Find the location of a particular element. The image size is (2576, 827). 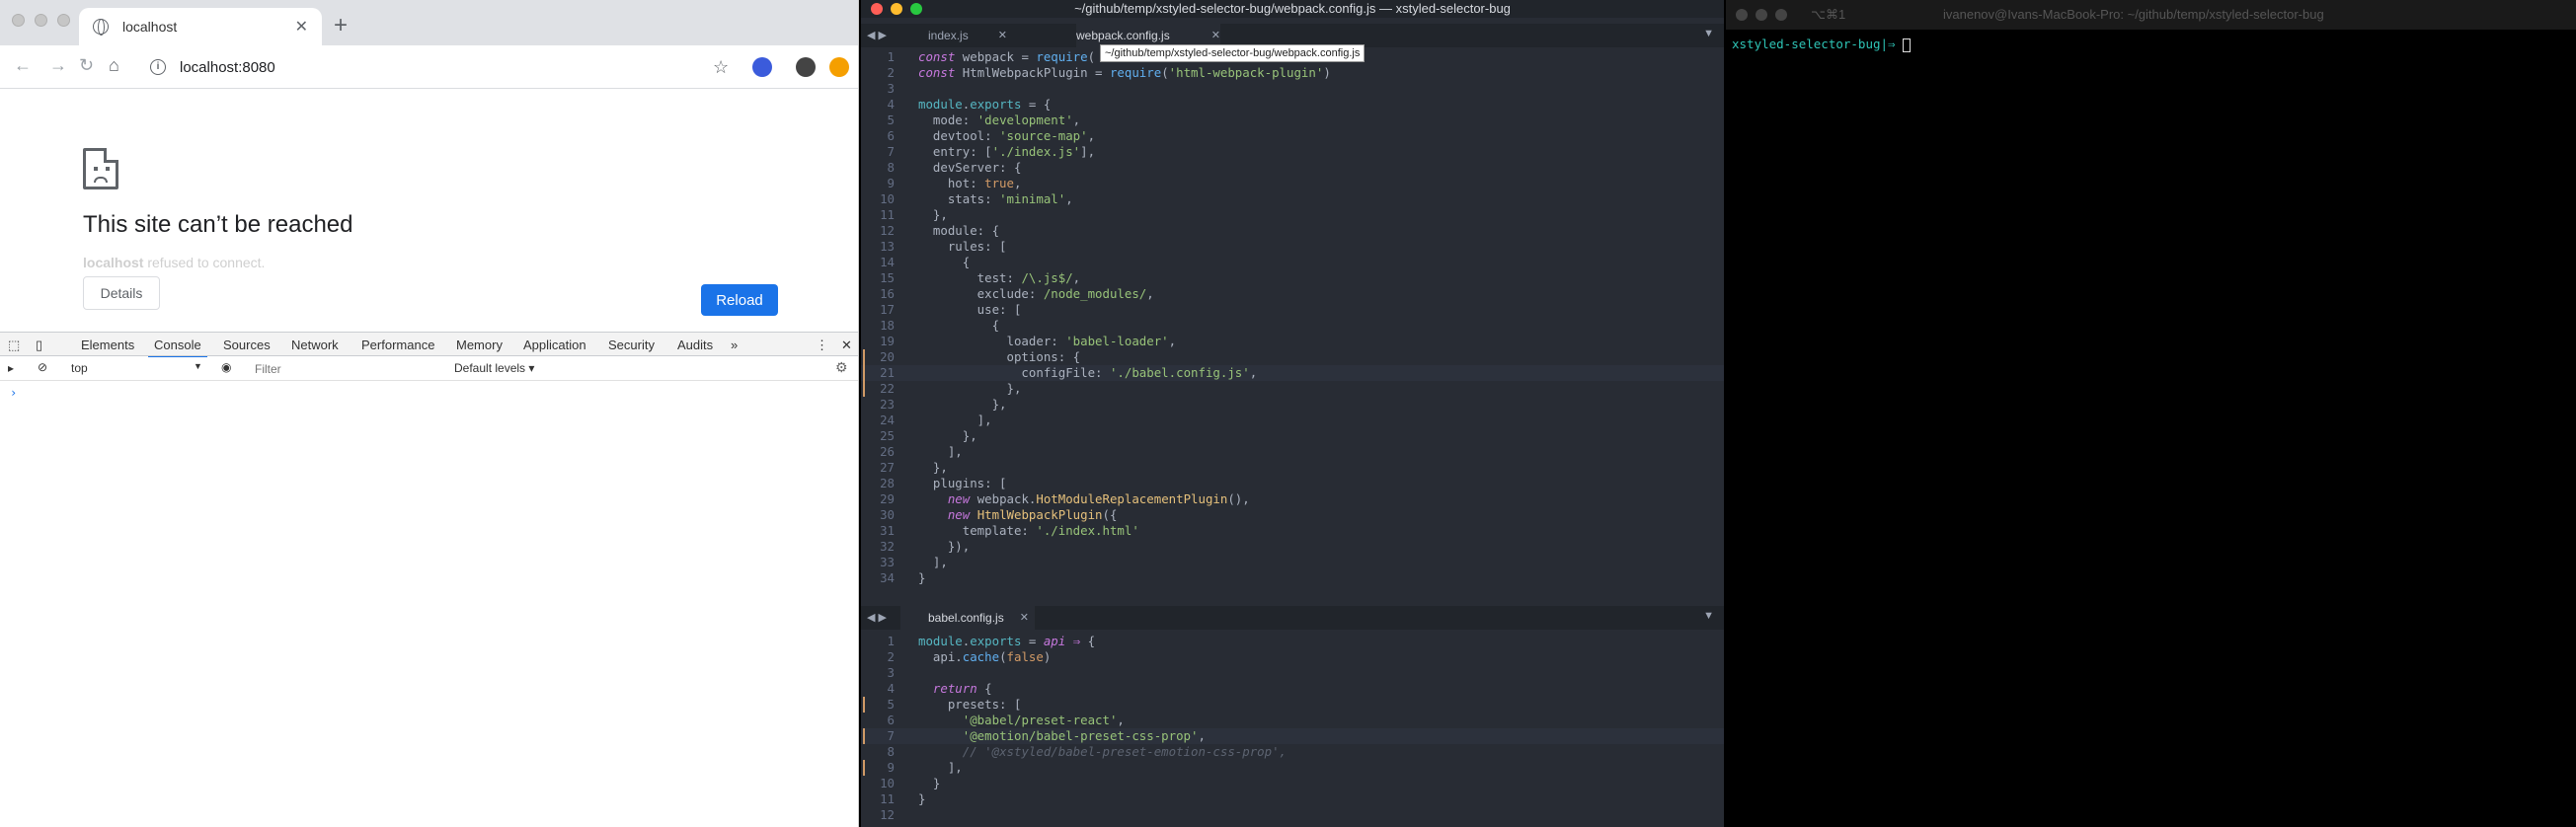

reload-icon: ↻ is located at coordinates (86, 66).